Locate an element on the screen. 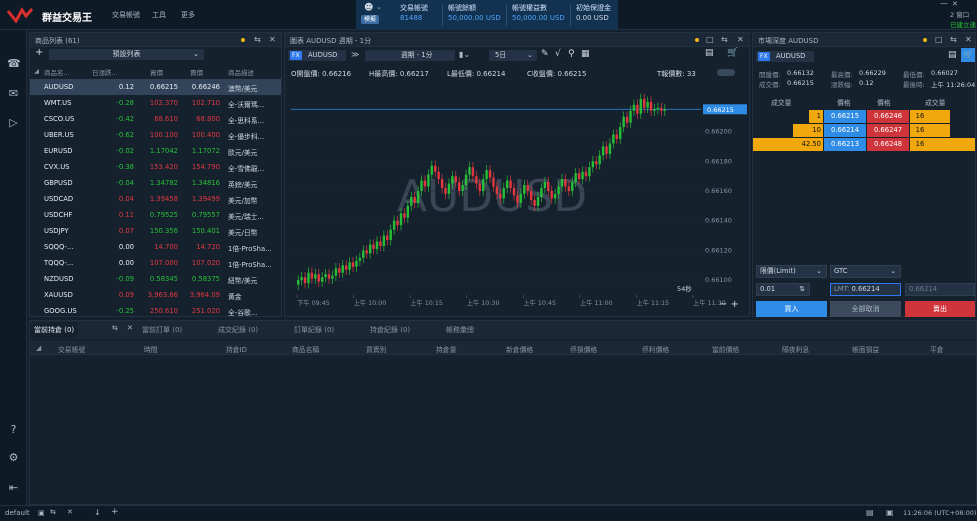 This screenshot has height=521, width=977. ask-price: 0.66248 is located at coordinates (888, 144).